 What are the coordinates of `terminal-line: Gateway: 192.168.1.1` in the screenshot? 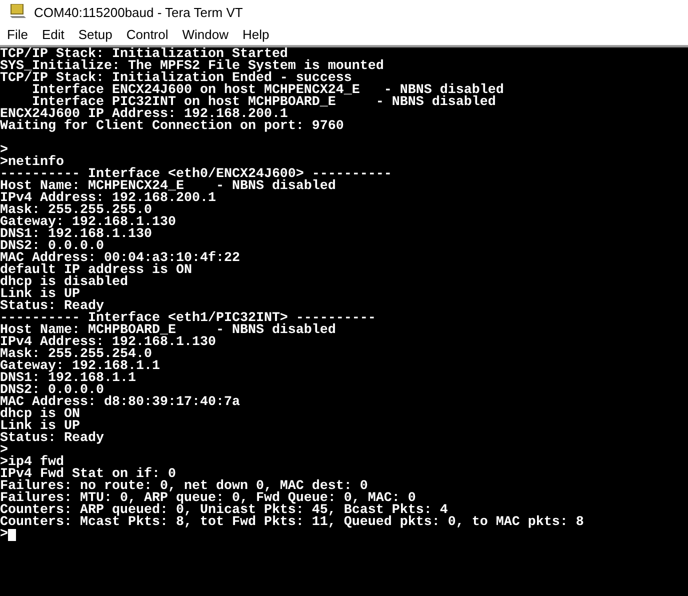 It's located at (80, 367).